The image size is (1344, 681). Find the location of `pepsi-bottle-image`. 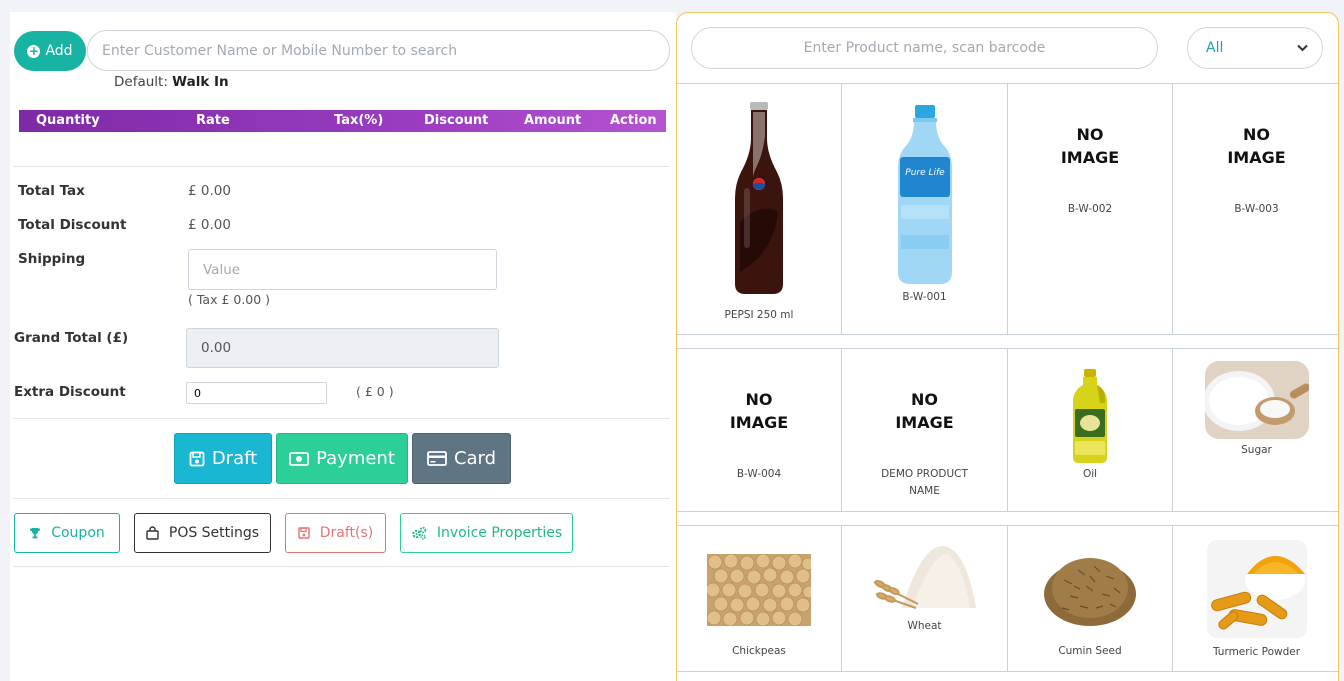

pepsi-bottle-image is located at coordinates (759, 198).